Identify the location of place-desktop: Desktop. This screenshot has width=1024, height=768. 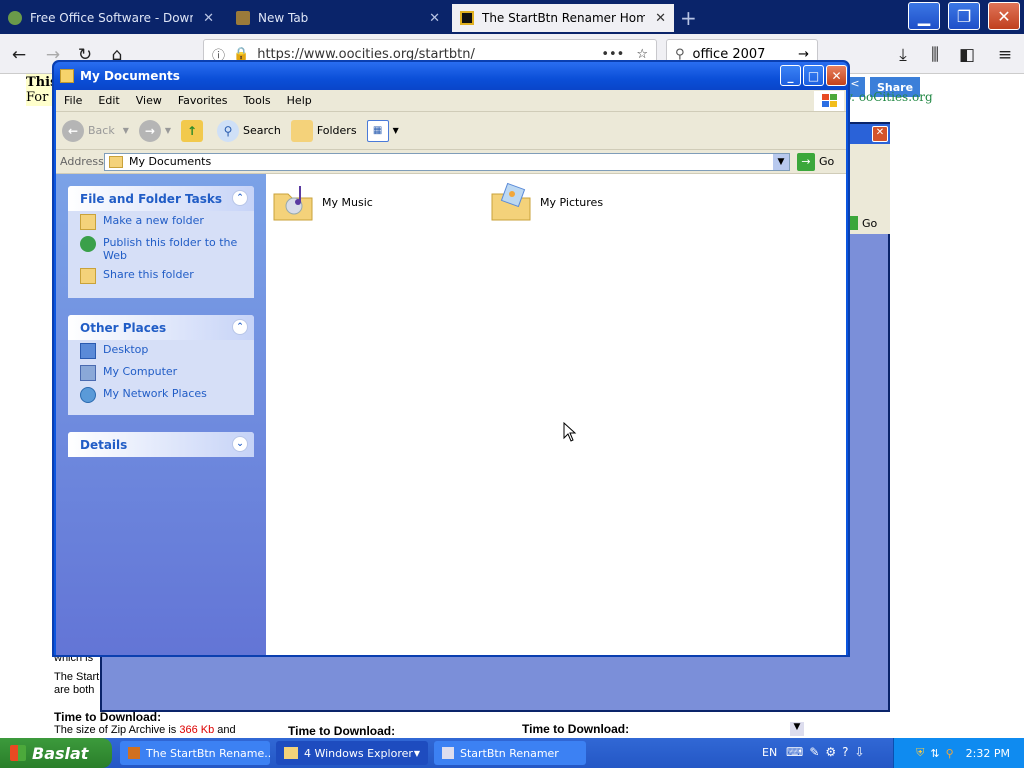
(161, 351).